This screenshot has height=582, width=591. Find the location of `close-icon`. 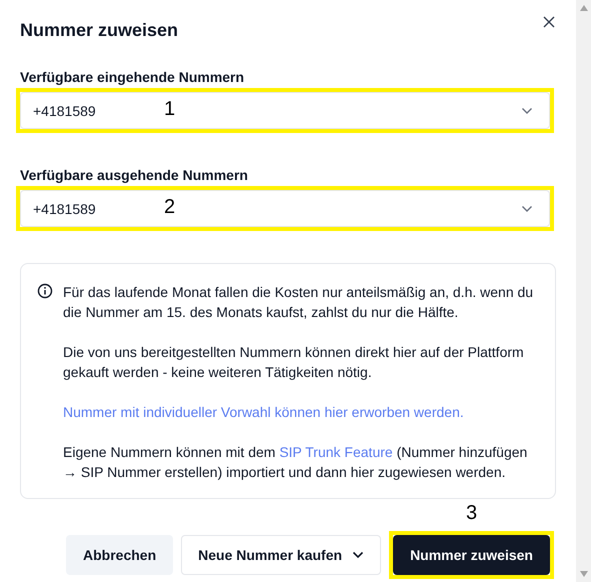

close-icon is located at coordinates (549, 22).